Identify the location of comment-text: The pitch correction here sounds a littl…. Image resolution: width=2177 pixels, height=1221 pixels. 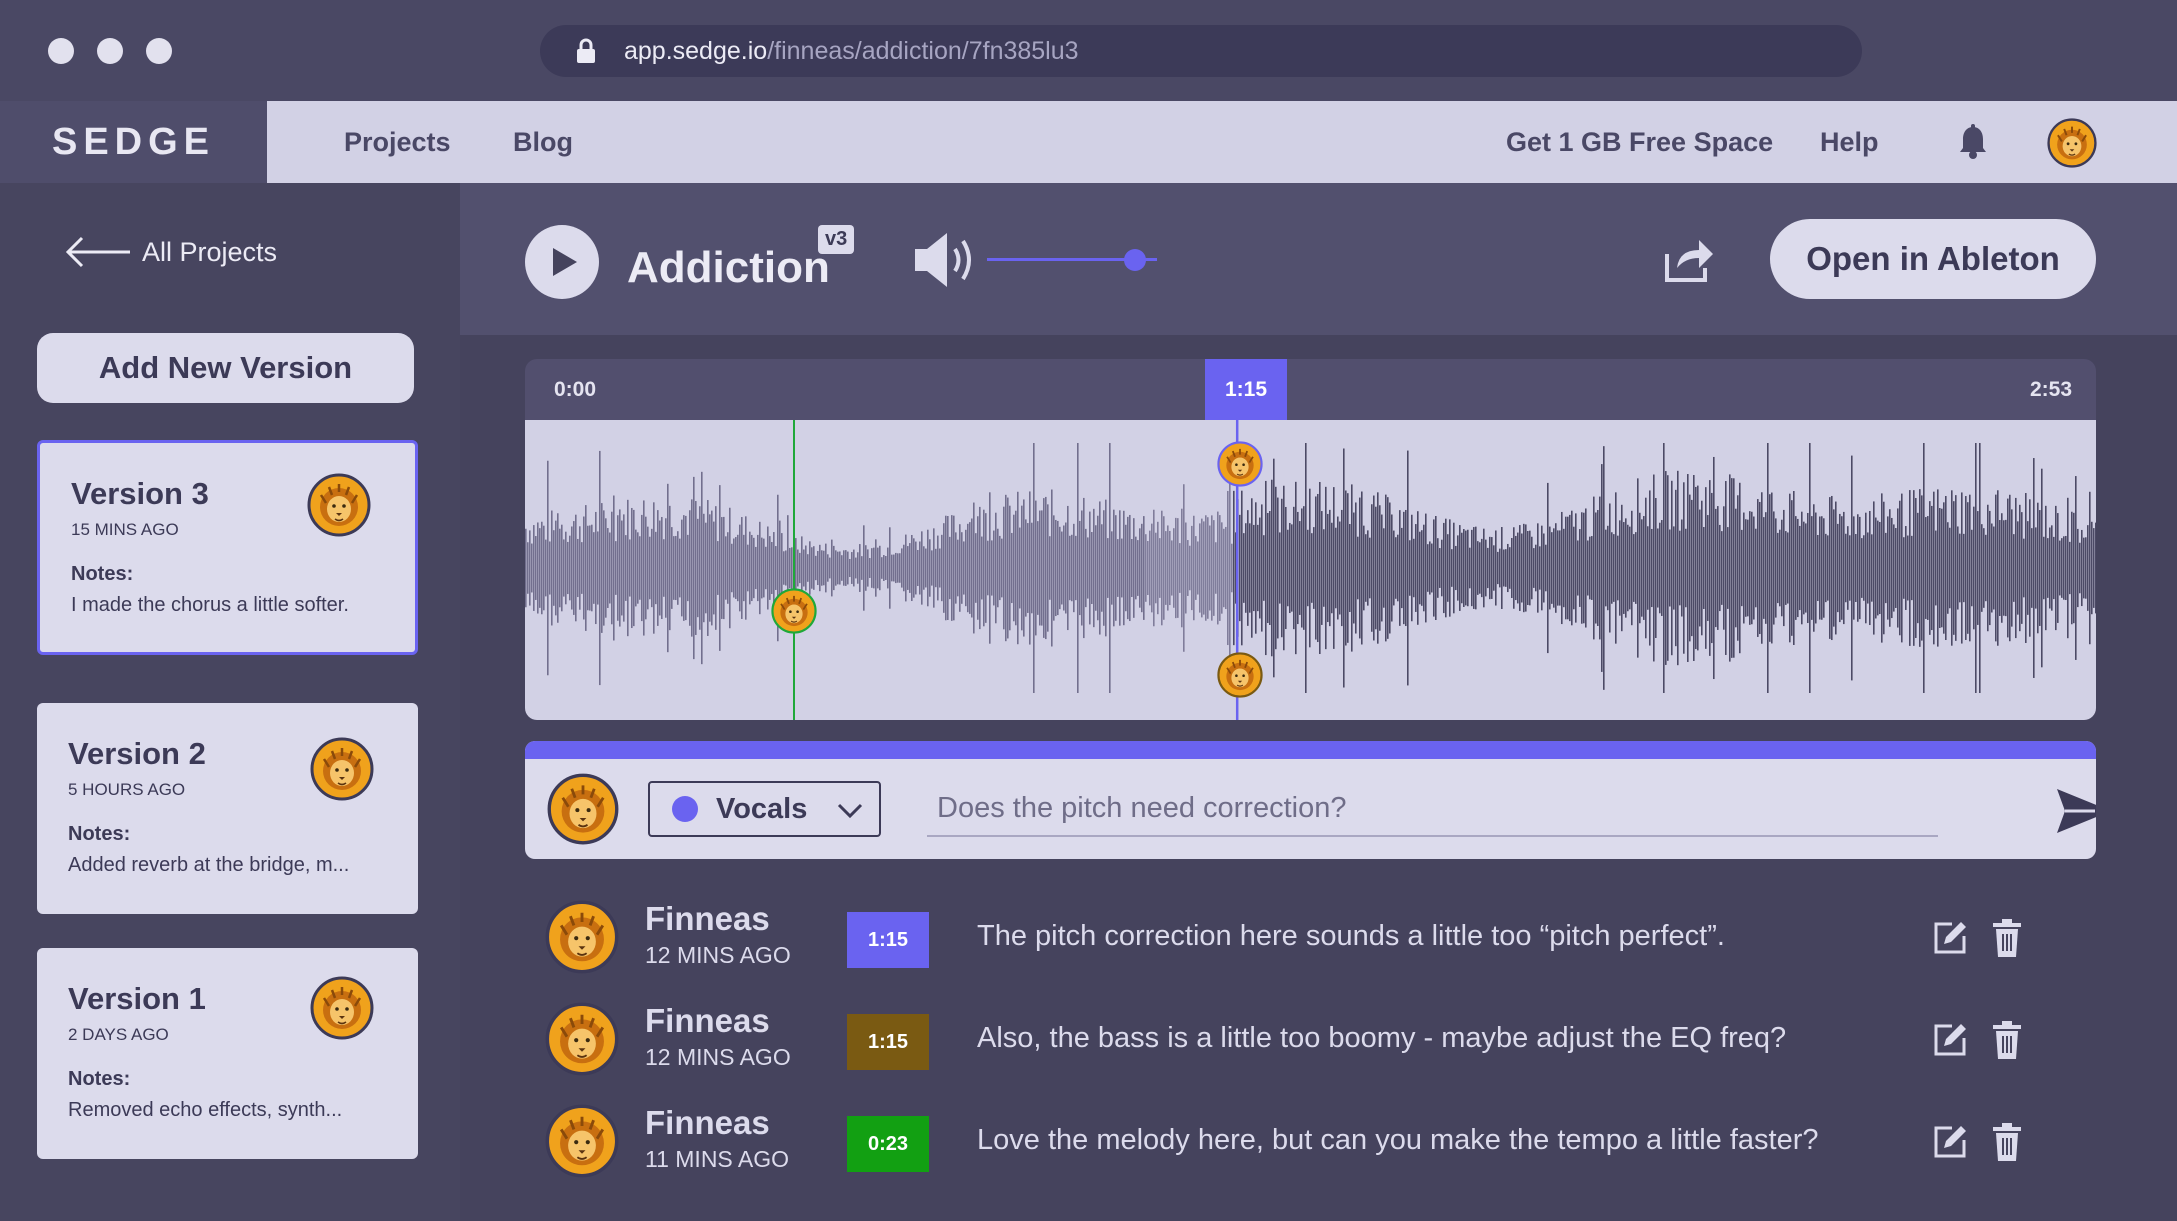
(1351, 936).